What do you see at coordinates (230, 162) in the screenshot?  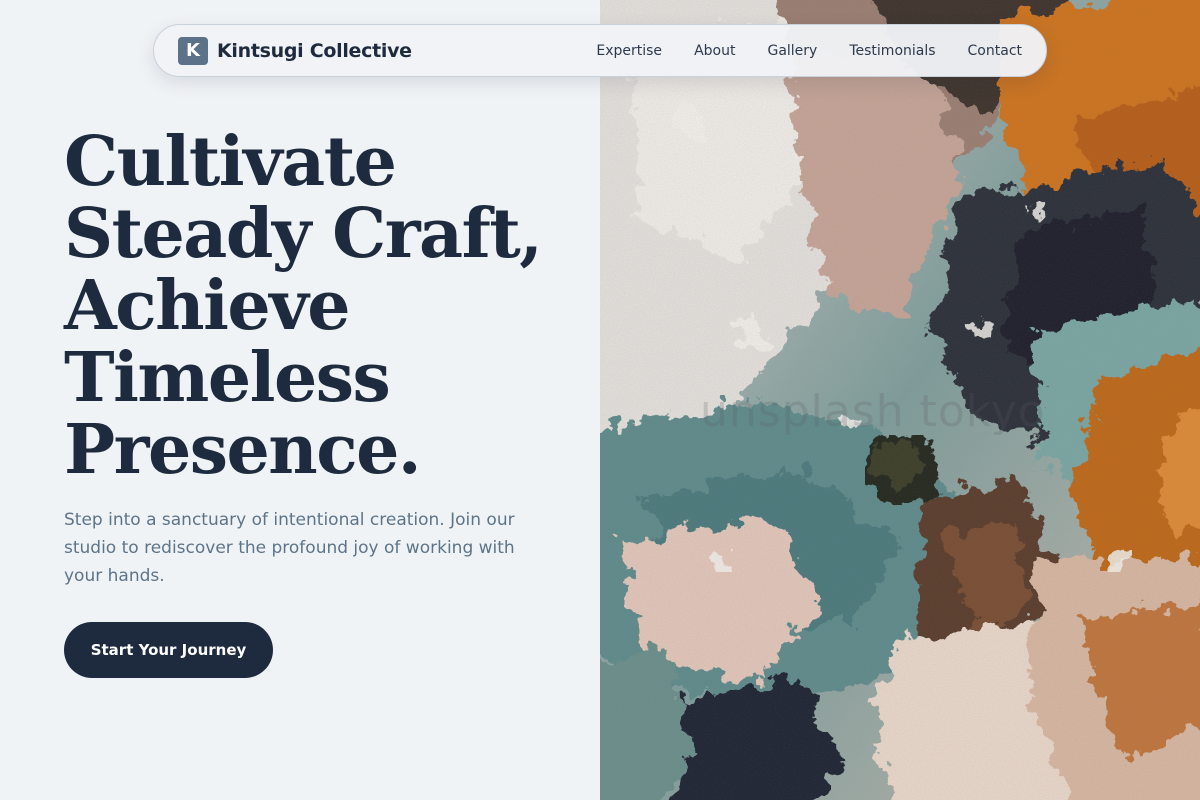 I see `headline-line: Cultivate` at bounding box center [230, 162].